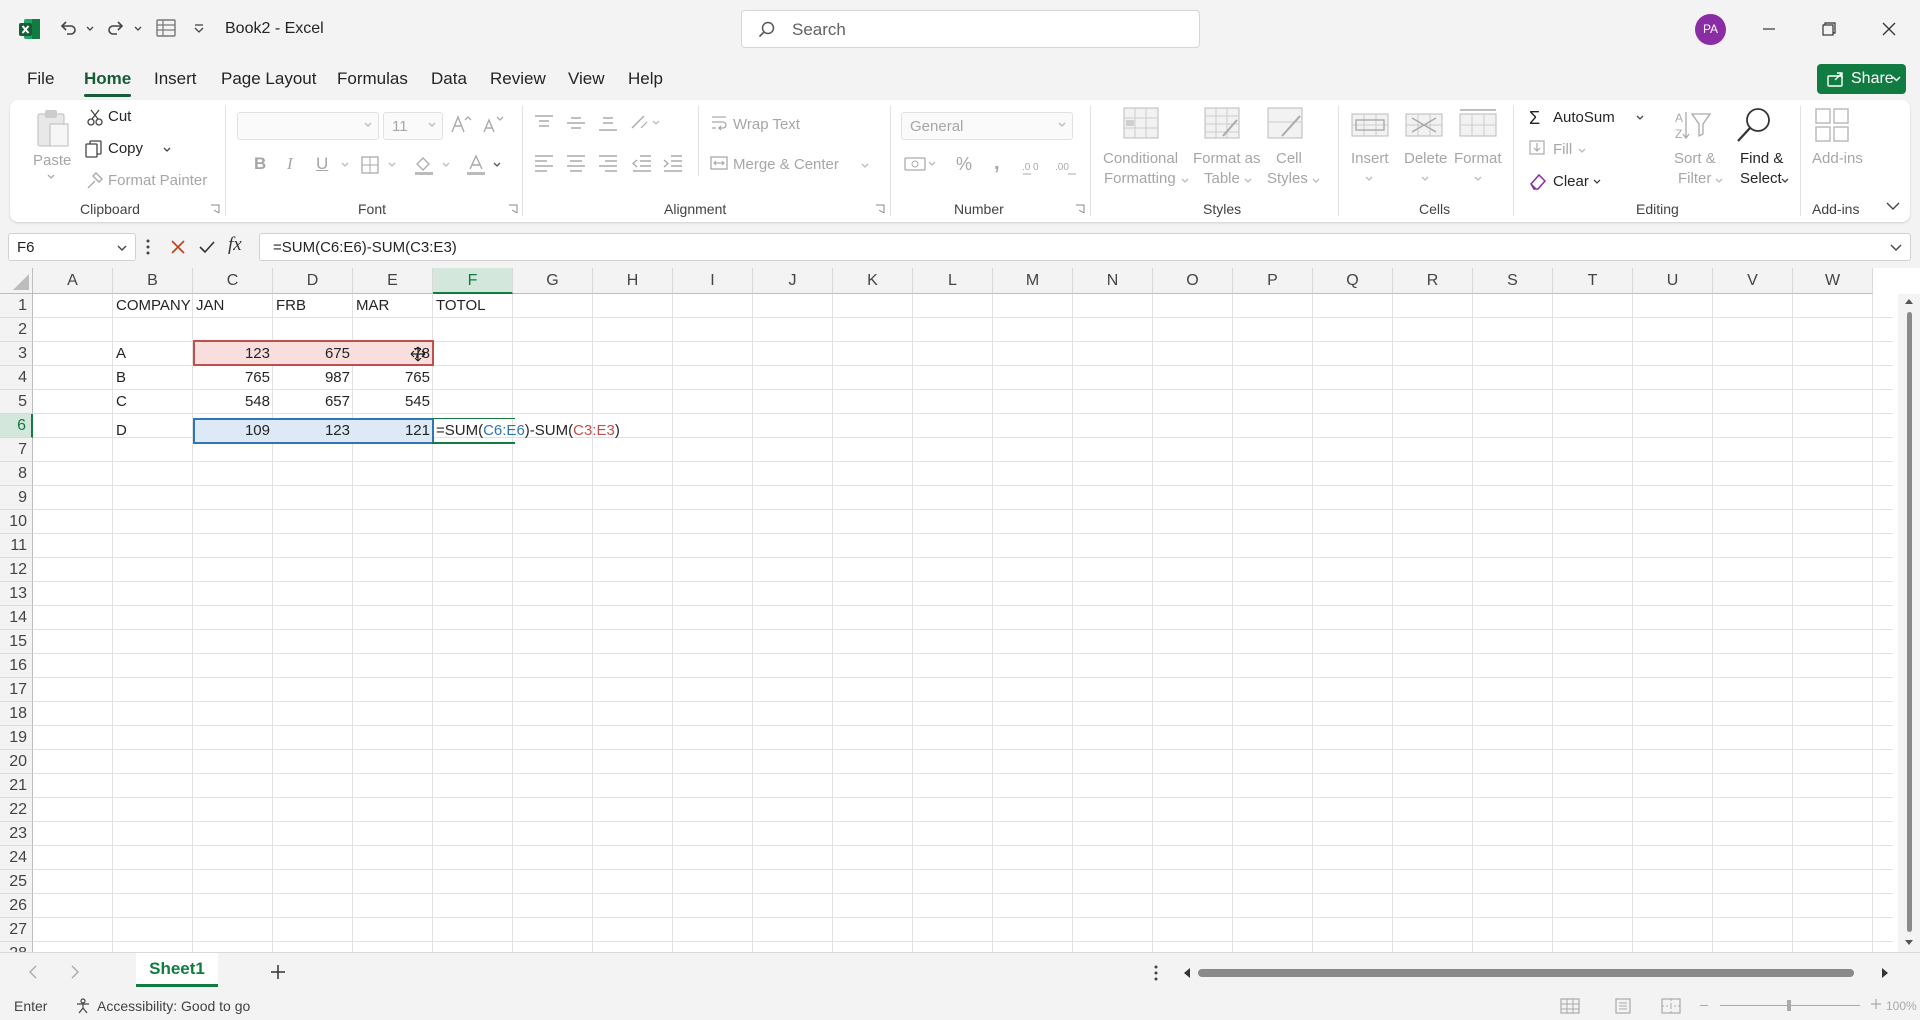  Describe the element at coordinates (94, 181) in the screenshot. I see `format-painter-icon` at that location.